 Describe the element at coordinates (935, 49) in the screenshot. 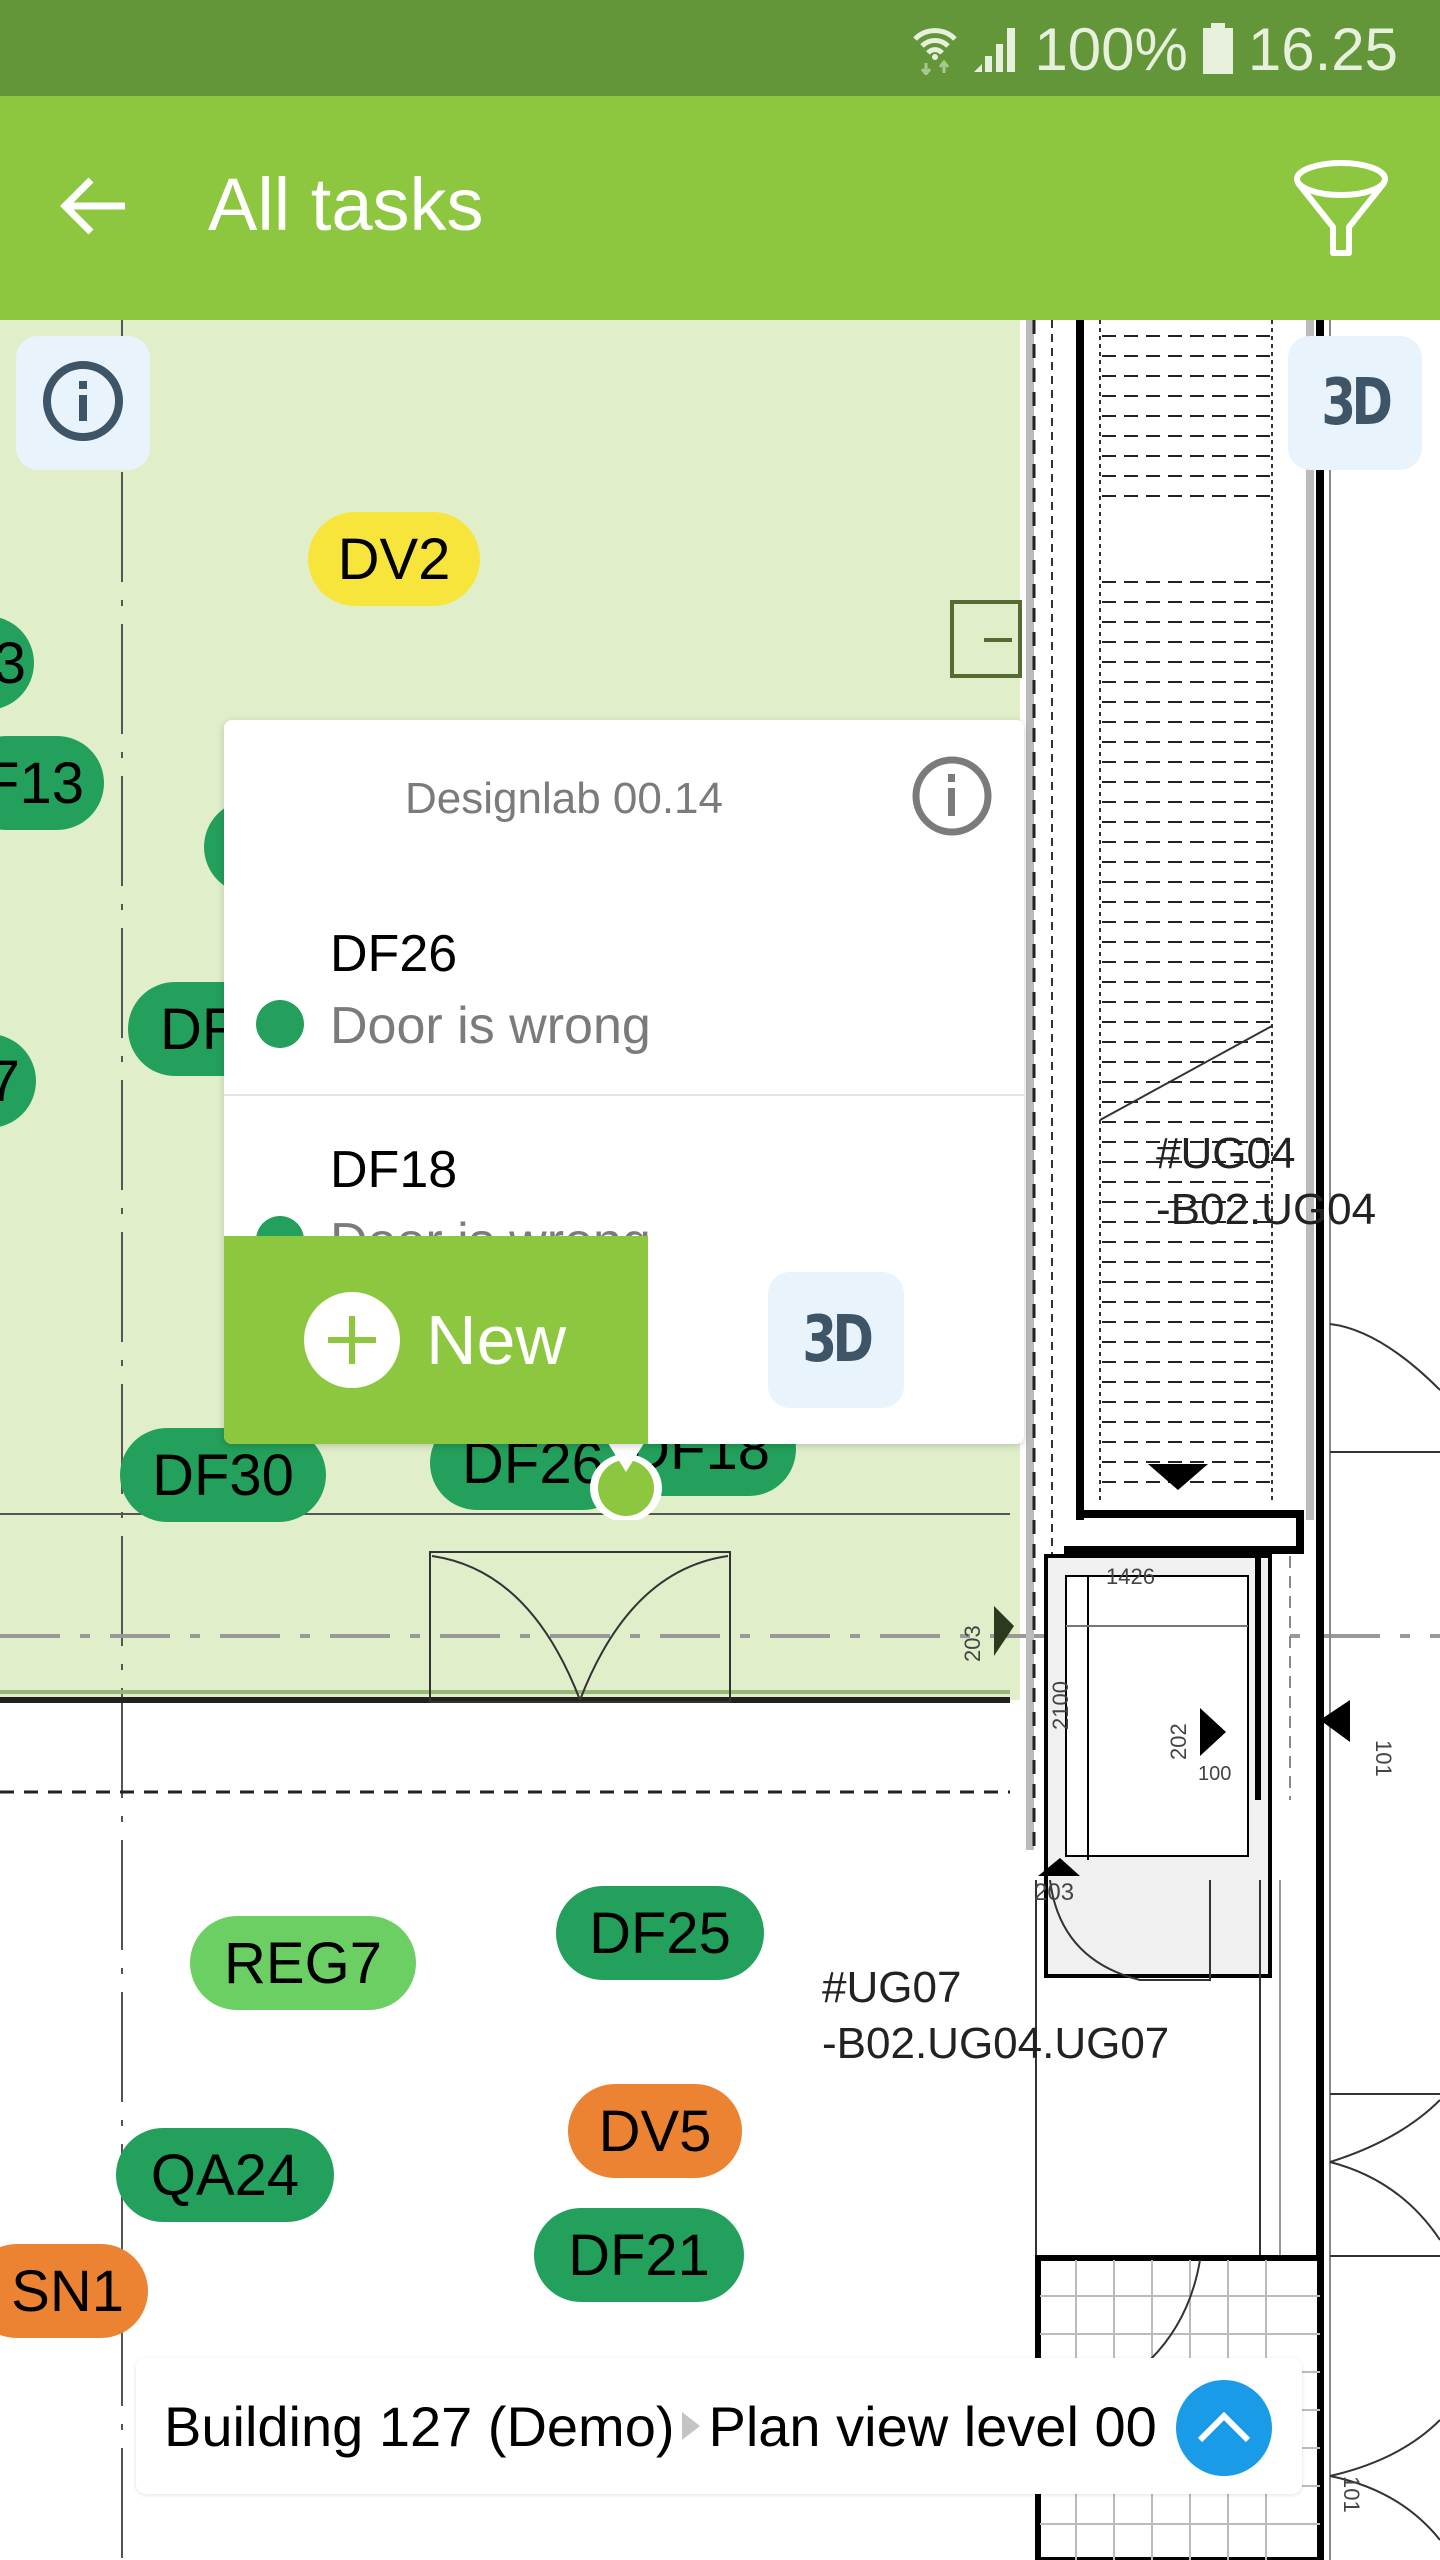

I see `wifi-icon` at that location.